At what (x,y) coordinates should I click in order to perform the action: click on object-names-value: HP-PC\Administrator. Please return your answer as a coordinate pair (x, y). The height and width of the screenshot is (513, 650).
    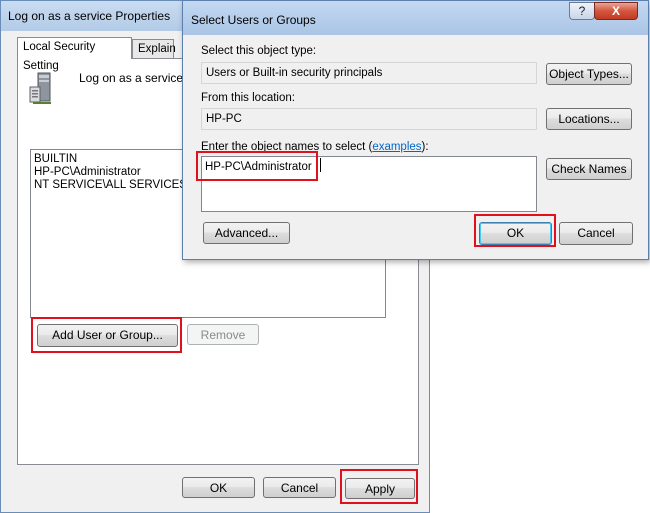
    Looking at the image, I should click on (258, 167).